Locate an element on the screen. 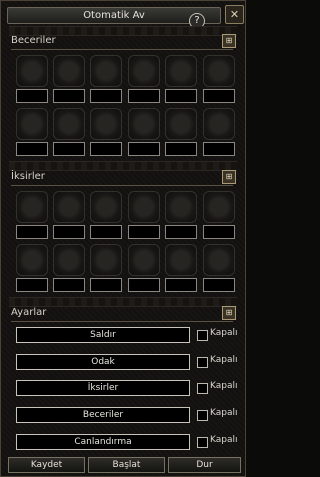 Image resolution: width=320 pixels, height=477 pixels. window-title-text: Otomatik Av is located at coordinates (114, 15).